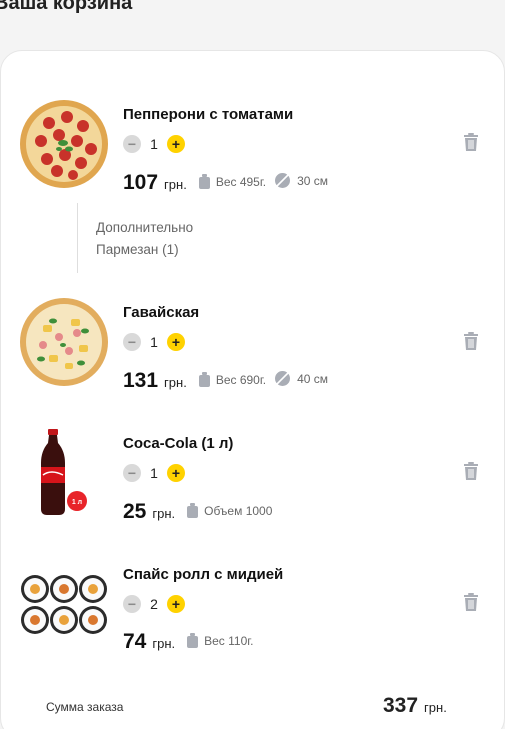 The height and width of the screenshot is (729, 505). I want to click on pepperoni-pizza-image, so click(64, 144).